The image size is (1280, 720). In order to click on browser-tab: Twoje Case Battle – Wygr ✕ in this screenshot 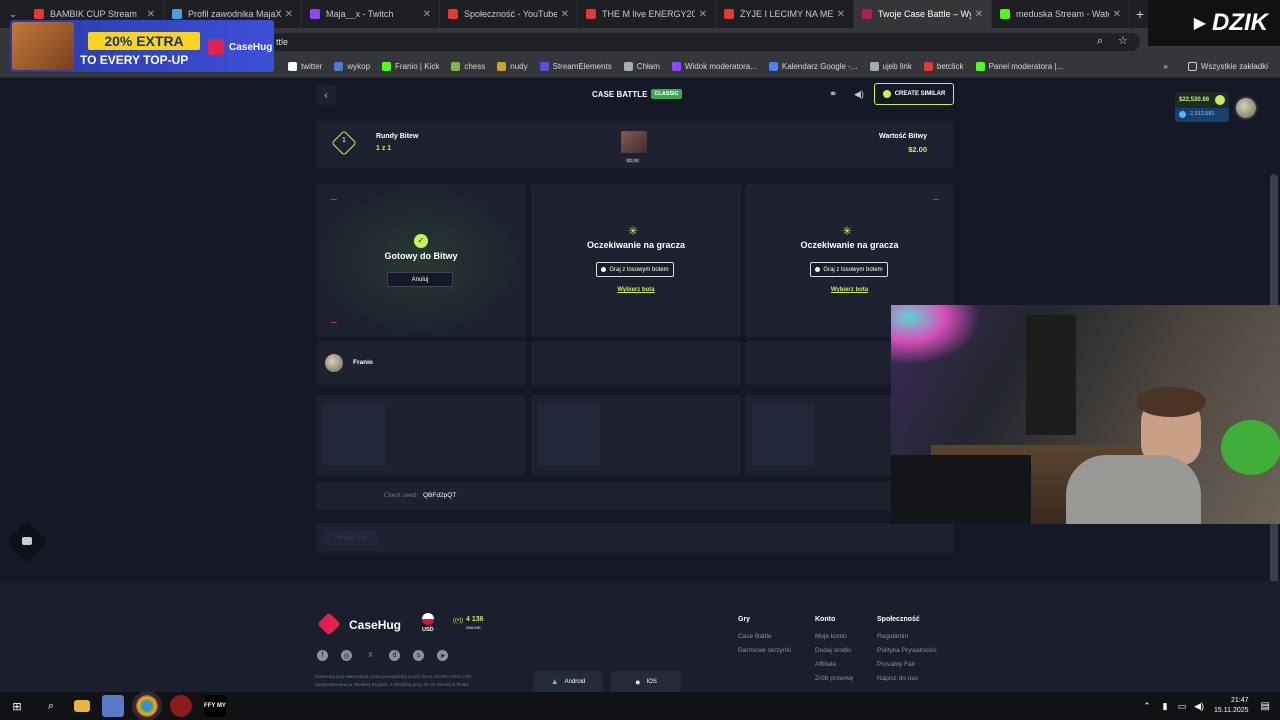, I will do `click(923, 14)`.